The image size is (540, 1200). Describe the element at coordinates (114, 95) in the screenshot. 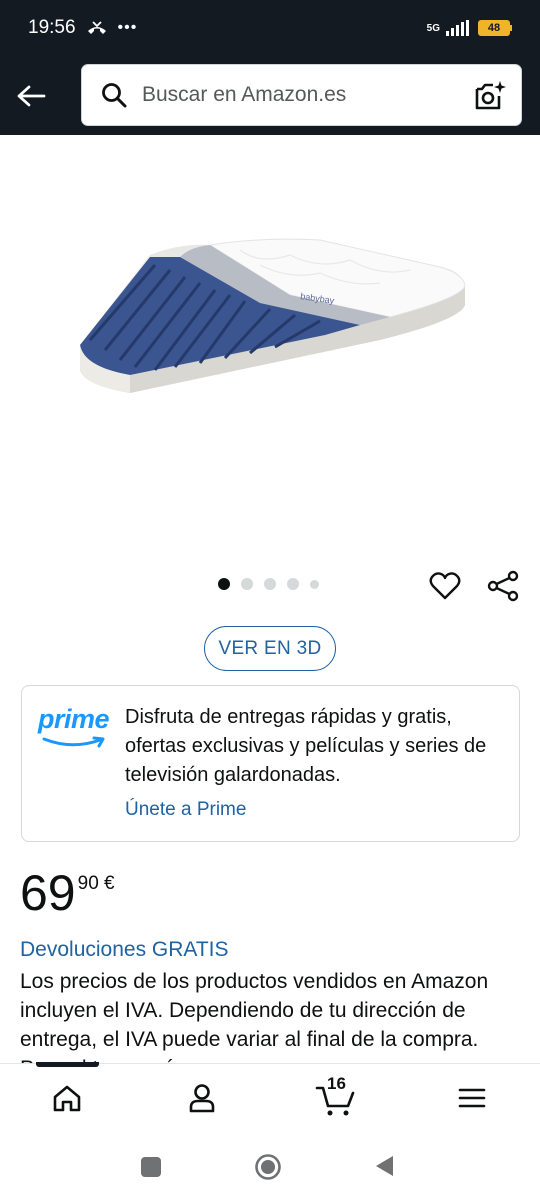

I see `search-icon` at that location.